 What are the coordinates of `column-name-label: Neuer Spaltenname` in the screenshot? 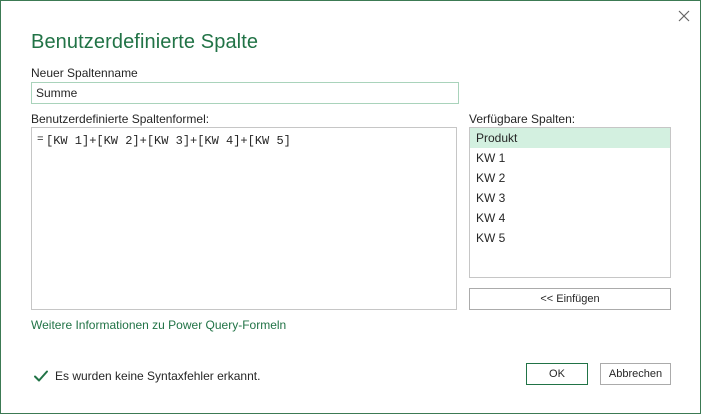 It's located at (84, 73).